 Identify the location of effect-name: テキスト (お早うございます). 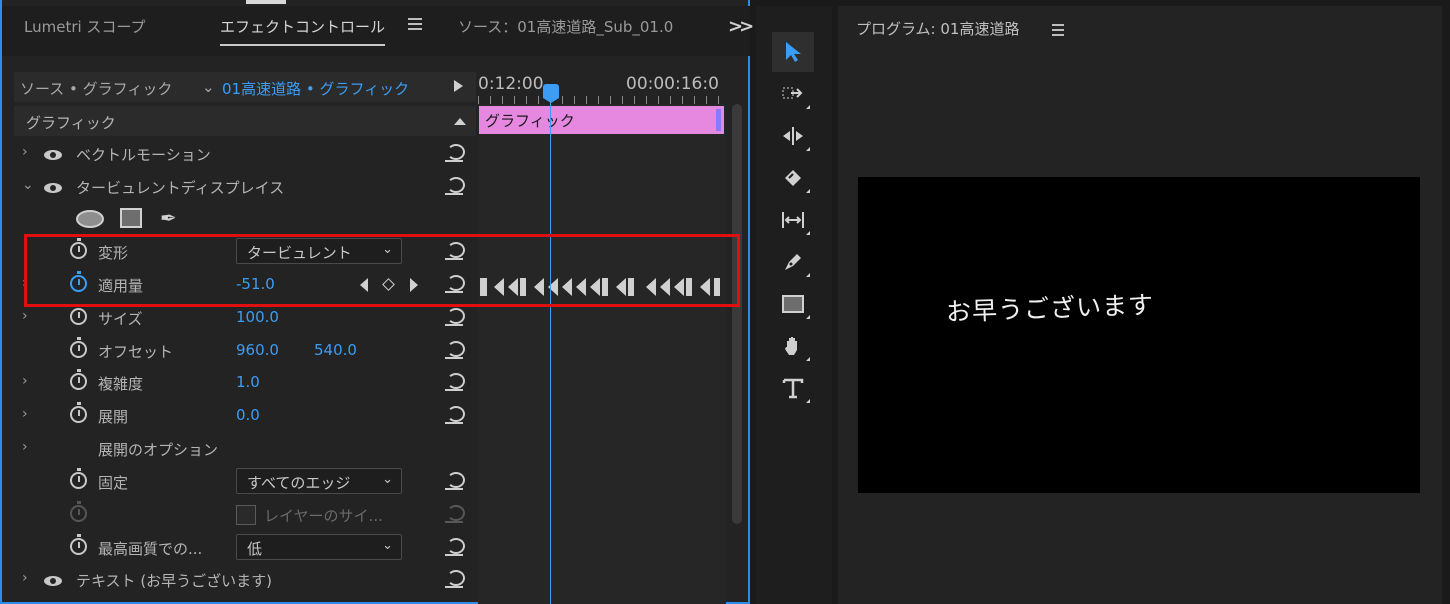
(174, 581).